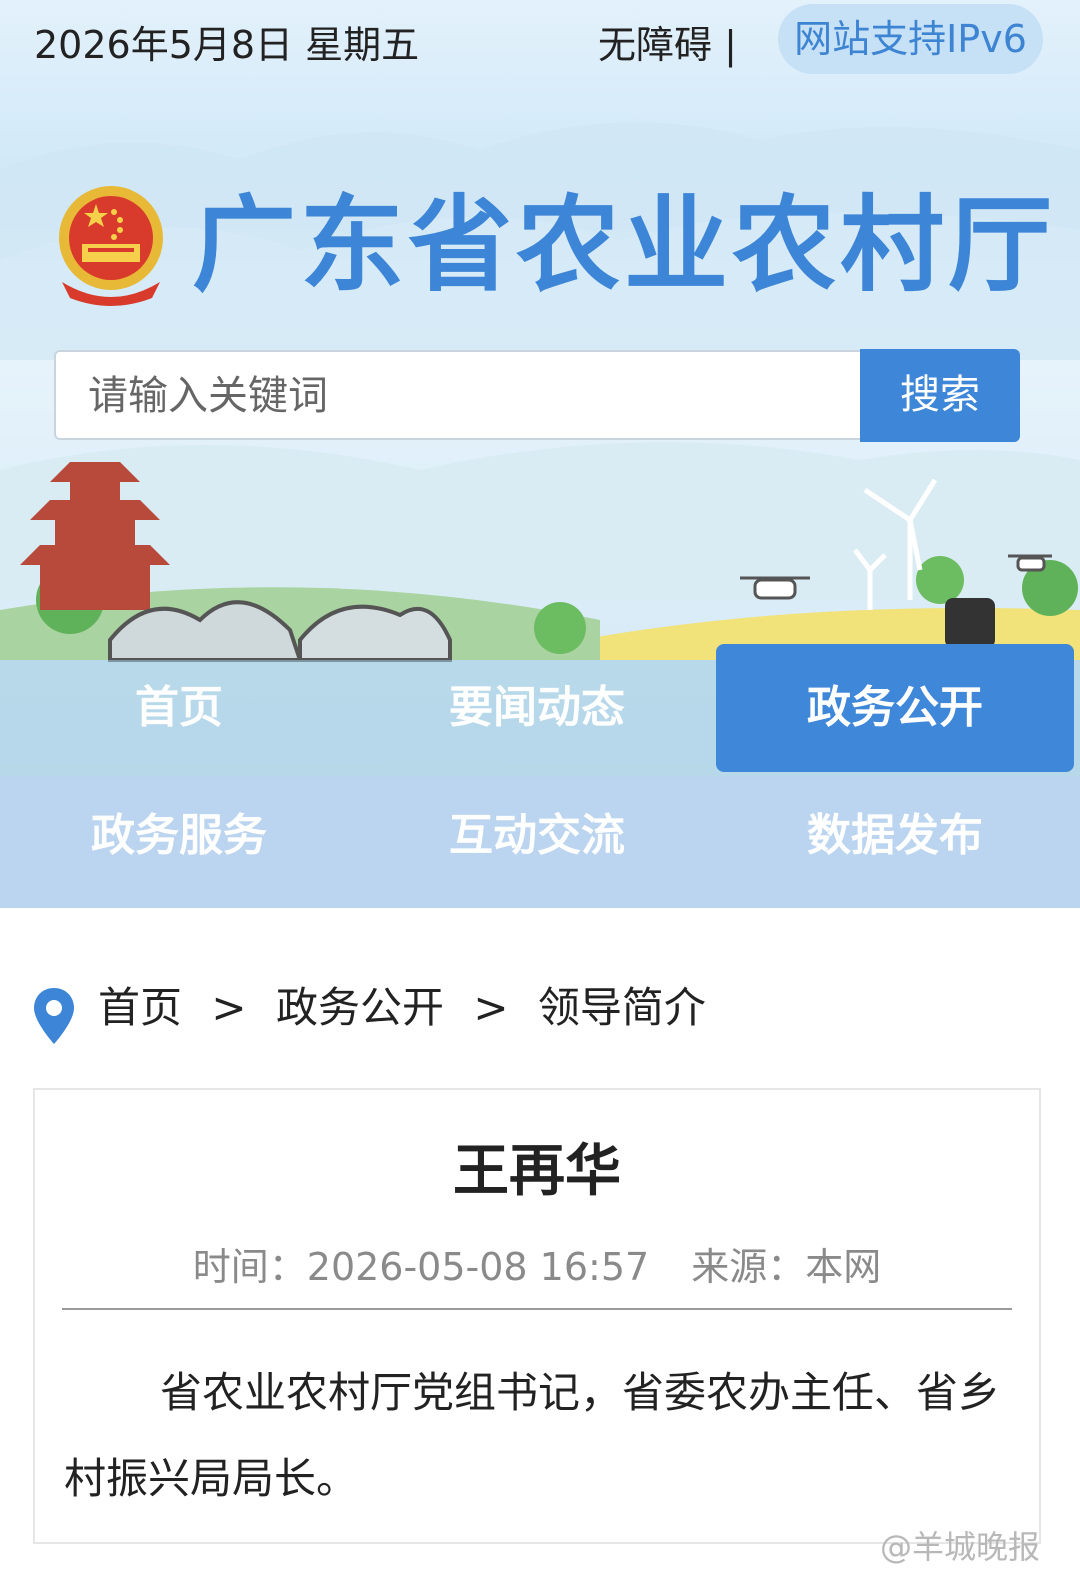 The width and height of the screenshot is (1080, 1578). I want to click on breadcrumb-home: 首页, so click(140, 1007).